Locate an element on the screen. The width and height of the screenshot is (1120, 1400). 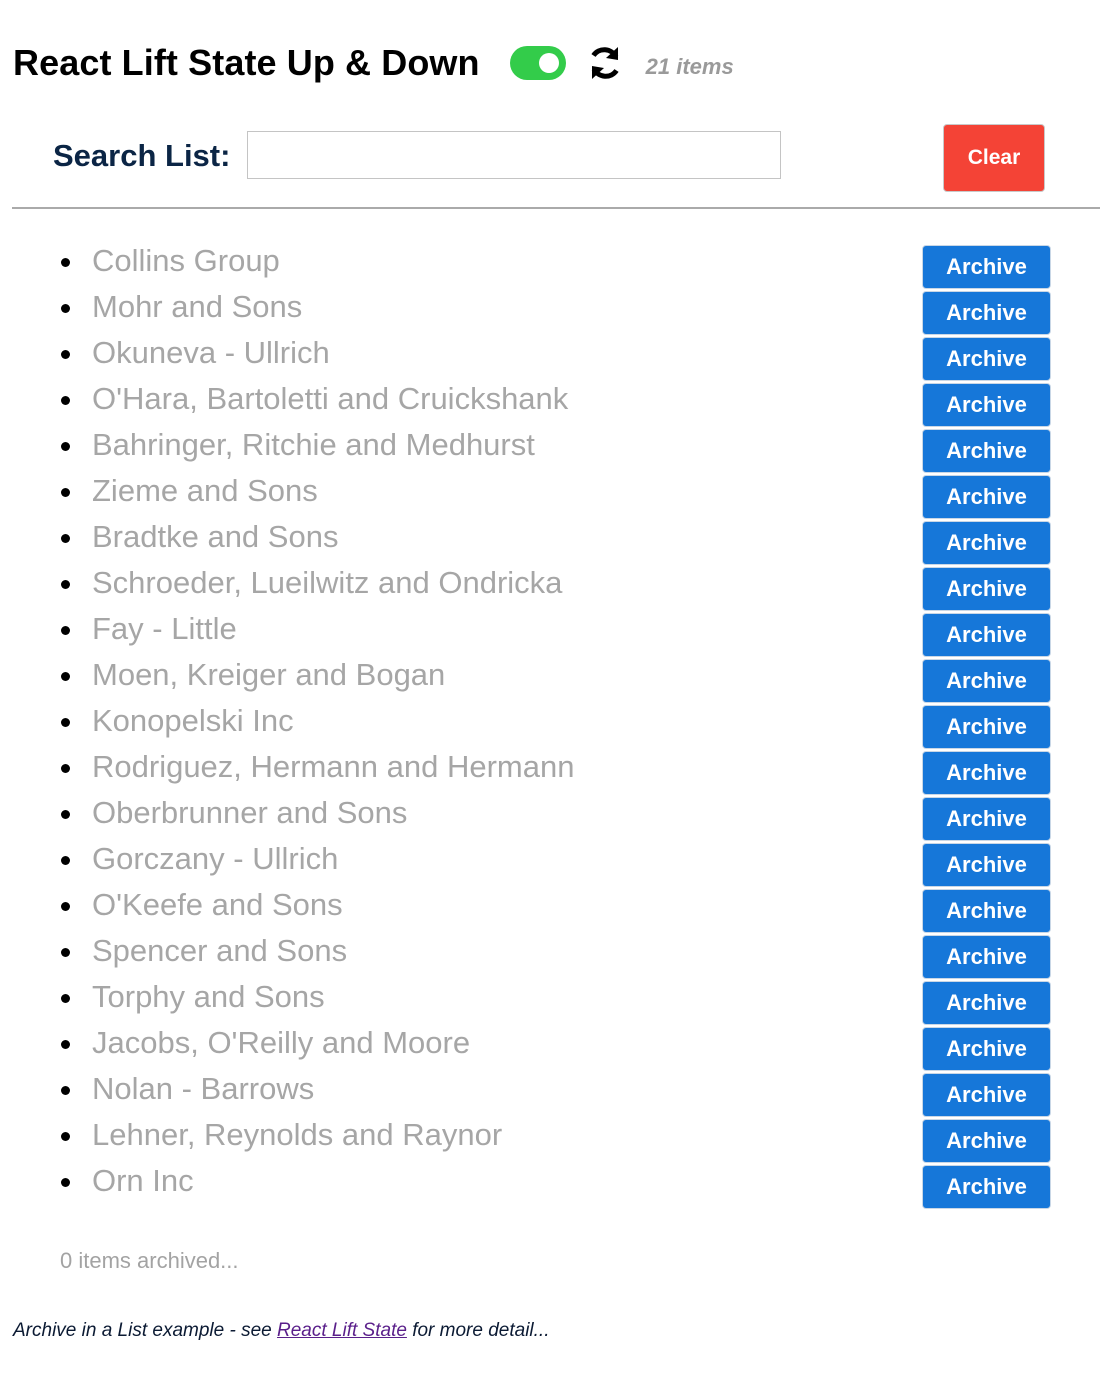
toggle-switch is located at coordinates (537, 63).